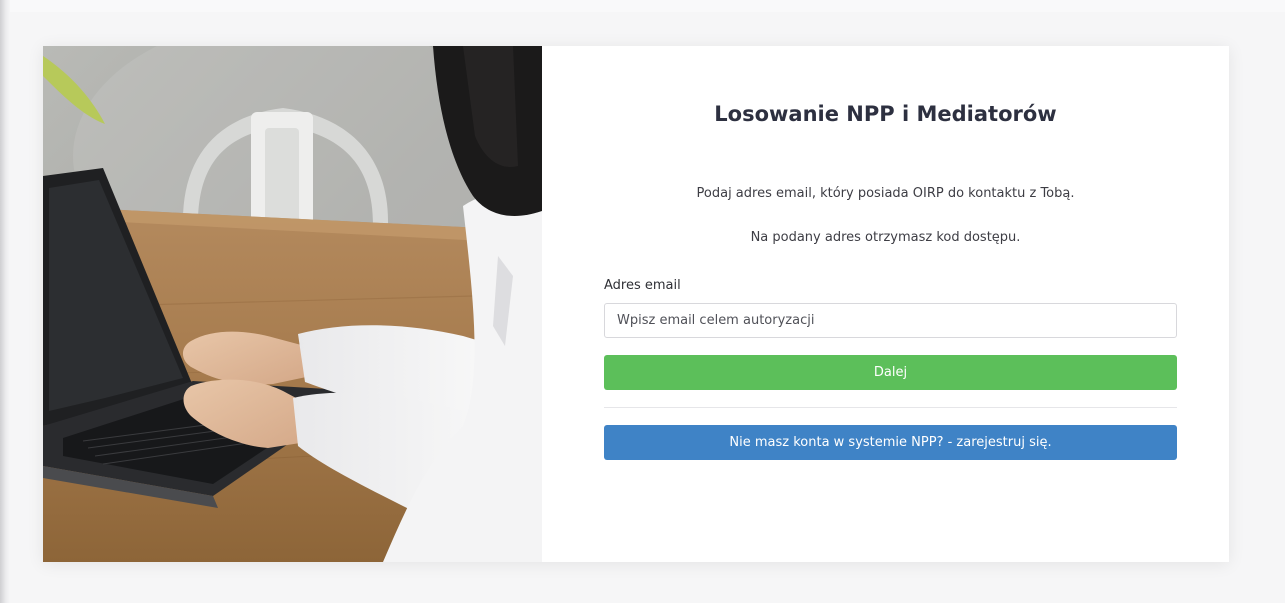 This screenshot has height=603, width=1285. I want to click on next-button: Dalej, so click(890, 372).